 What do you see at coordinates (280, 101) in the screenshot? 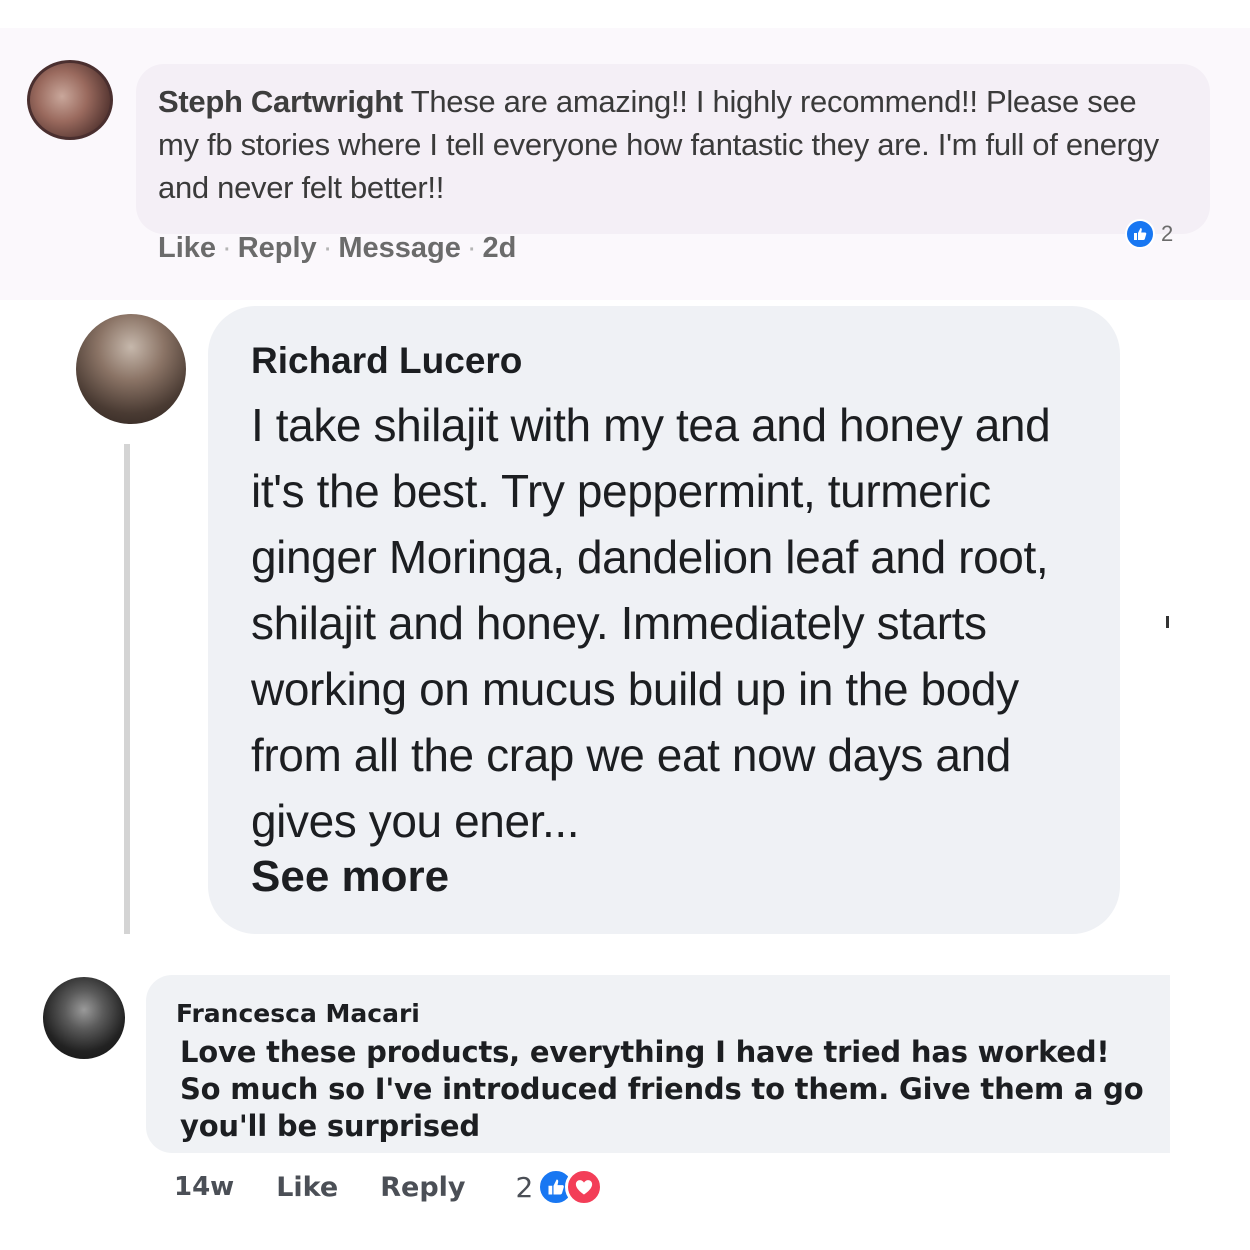
I see `comment-author: Steph Cartwright` at bounding box center [280, 101].